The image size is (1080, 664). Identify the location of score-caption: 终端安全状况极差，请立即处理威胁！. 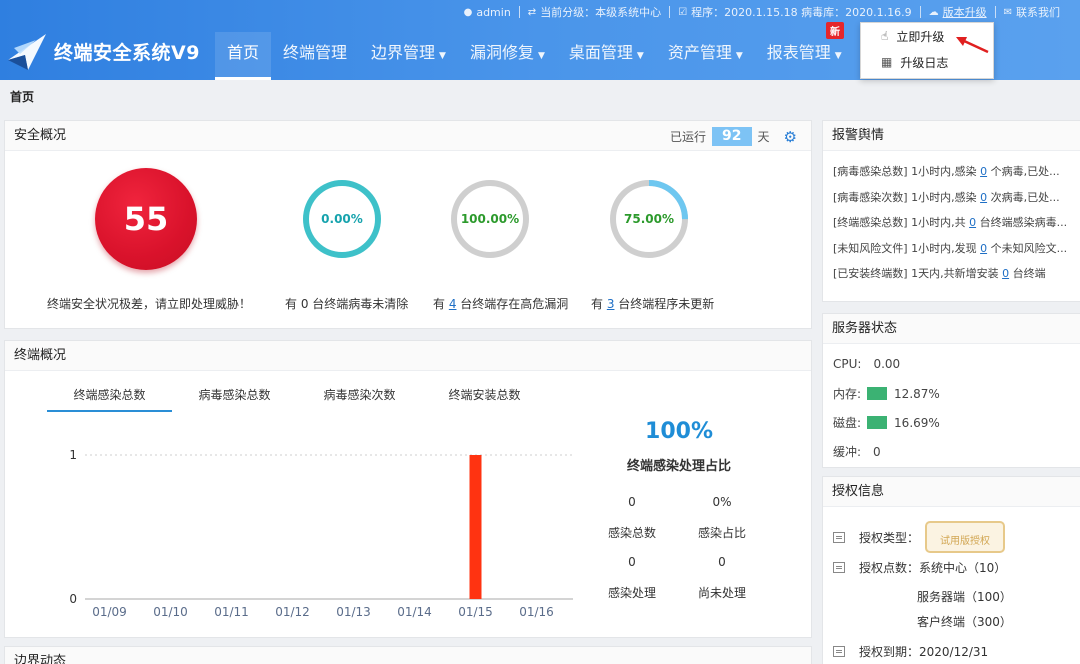
(149, 304).